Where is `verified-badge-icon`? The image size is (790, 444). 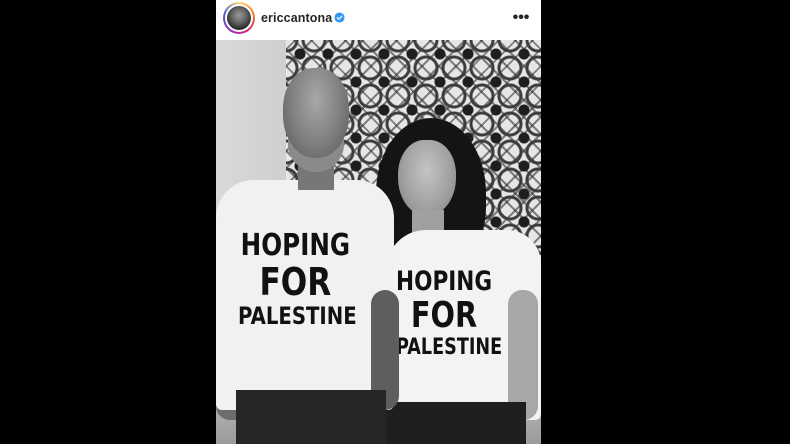 verified-badge-icon is located at coordinates (339, 17).